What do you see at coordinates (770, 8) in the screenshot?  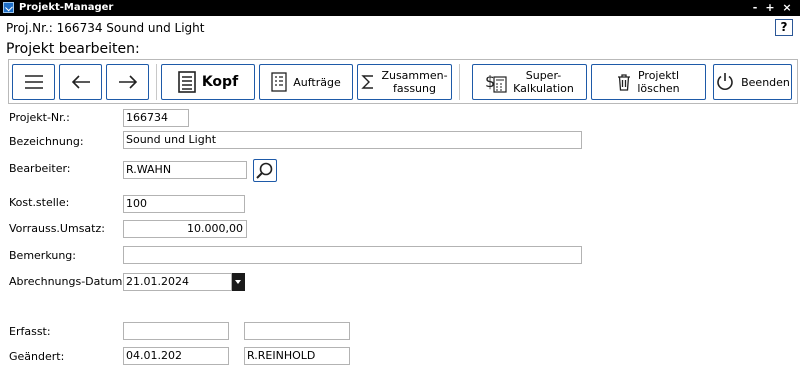 I see `maximize-button: +` at bounding box center [770, 8].